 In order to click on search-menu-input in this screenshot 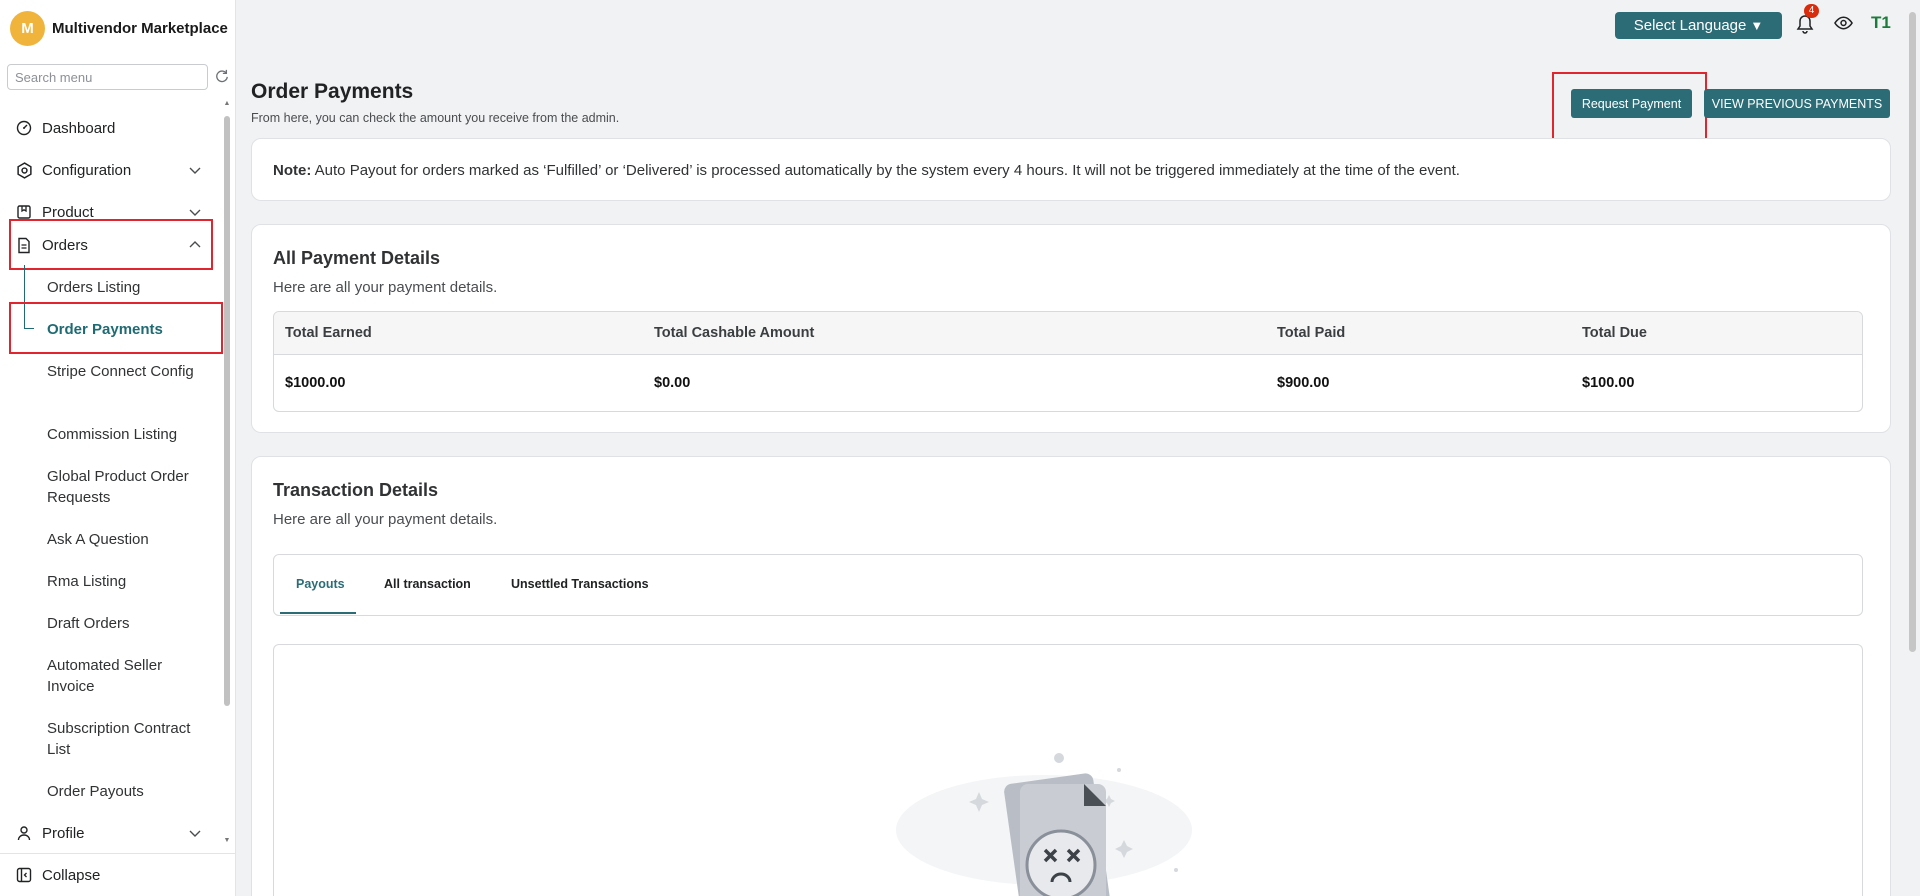, I will do `click(107, 77)`.